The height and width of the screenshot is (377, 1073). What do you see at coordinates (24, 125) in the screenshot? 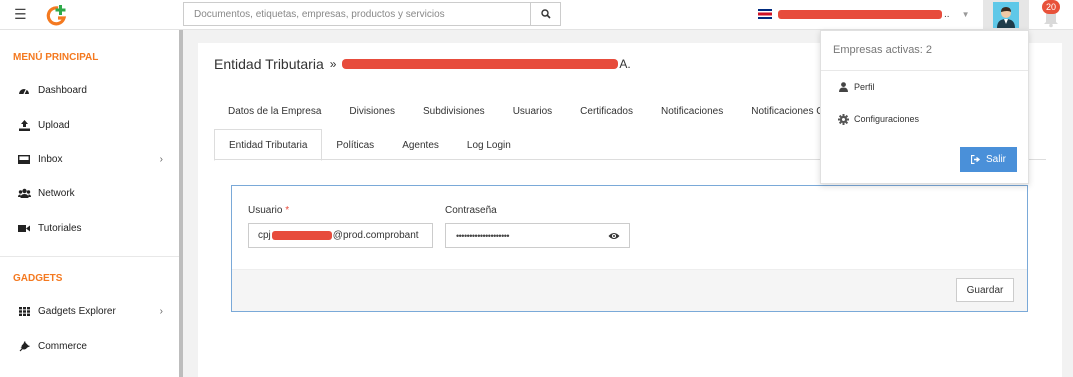
I see `upload-icon` at bounding box center [24, 125].